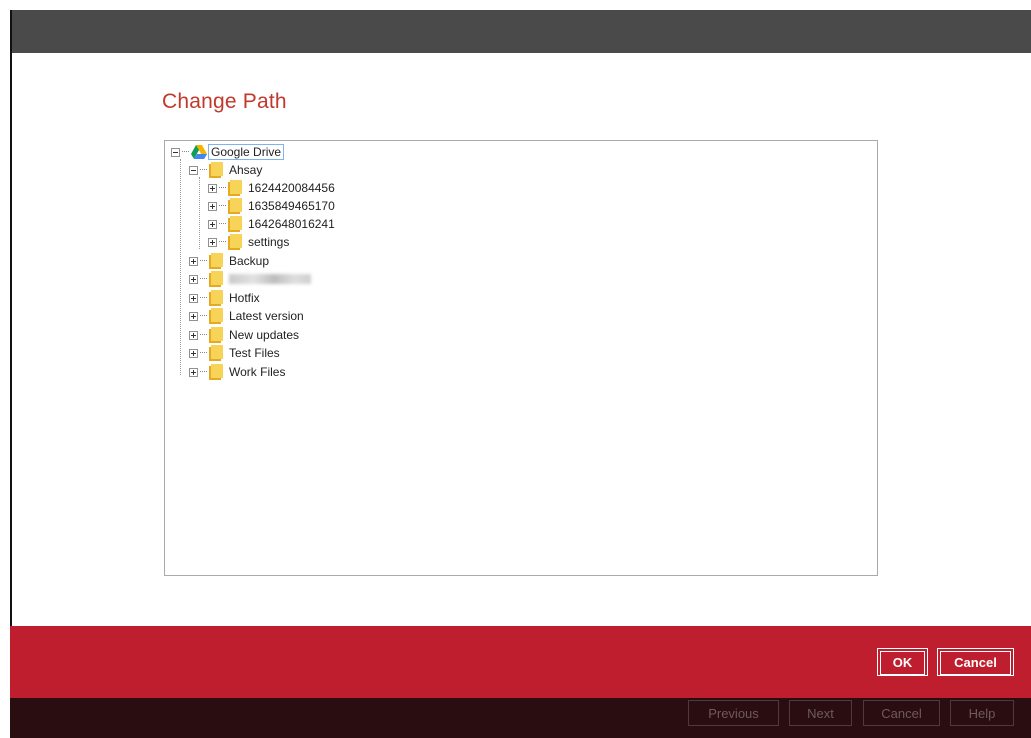 This screenshot has width=1031, height=738. What do you see at coordinates (820, 713) in the screenshot?
I see `next-button: Next` at bounding box center [820, 713].